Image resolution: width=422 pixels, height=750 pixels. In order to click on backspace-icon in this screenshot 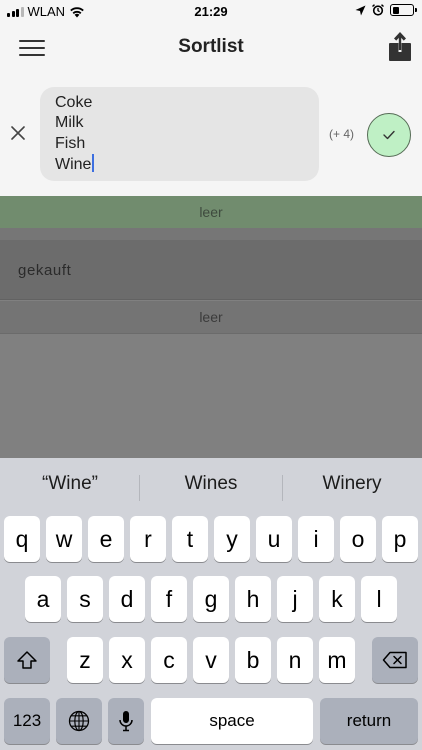, I will do `click(394, 660)`.